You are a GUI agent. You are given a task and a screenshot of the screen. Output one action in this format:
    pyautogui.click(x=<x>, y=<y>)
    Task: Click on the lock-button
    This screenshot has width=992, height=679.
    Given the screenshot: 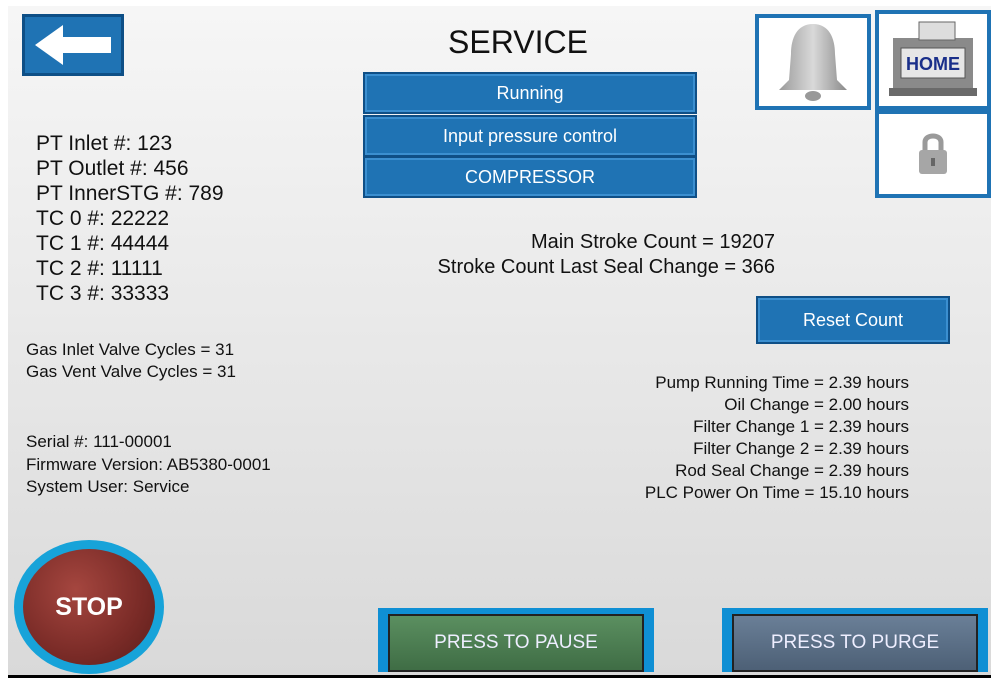 What is the action you would take?
    pyautogui.click(x=933, y=154)
    